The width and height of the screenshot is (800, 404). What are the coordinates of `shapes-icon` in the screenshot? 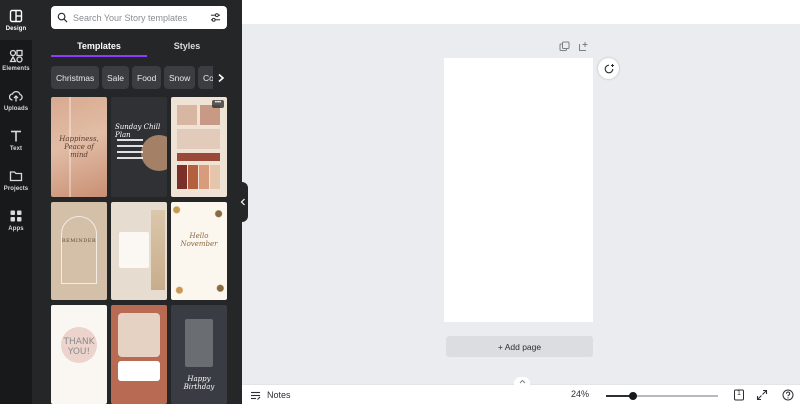 It's located at (16, 56).